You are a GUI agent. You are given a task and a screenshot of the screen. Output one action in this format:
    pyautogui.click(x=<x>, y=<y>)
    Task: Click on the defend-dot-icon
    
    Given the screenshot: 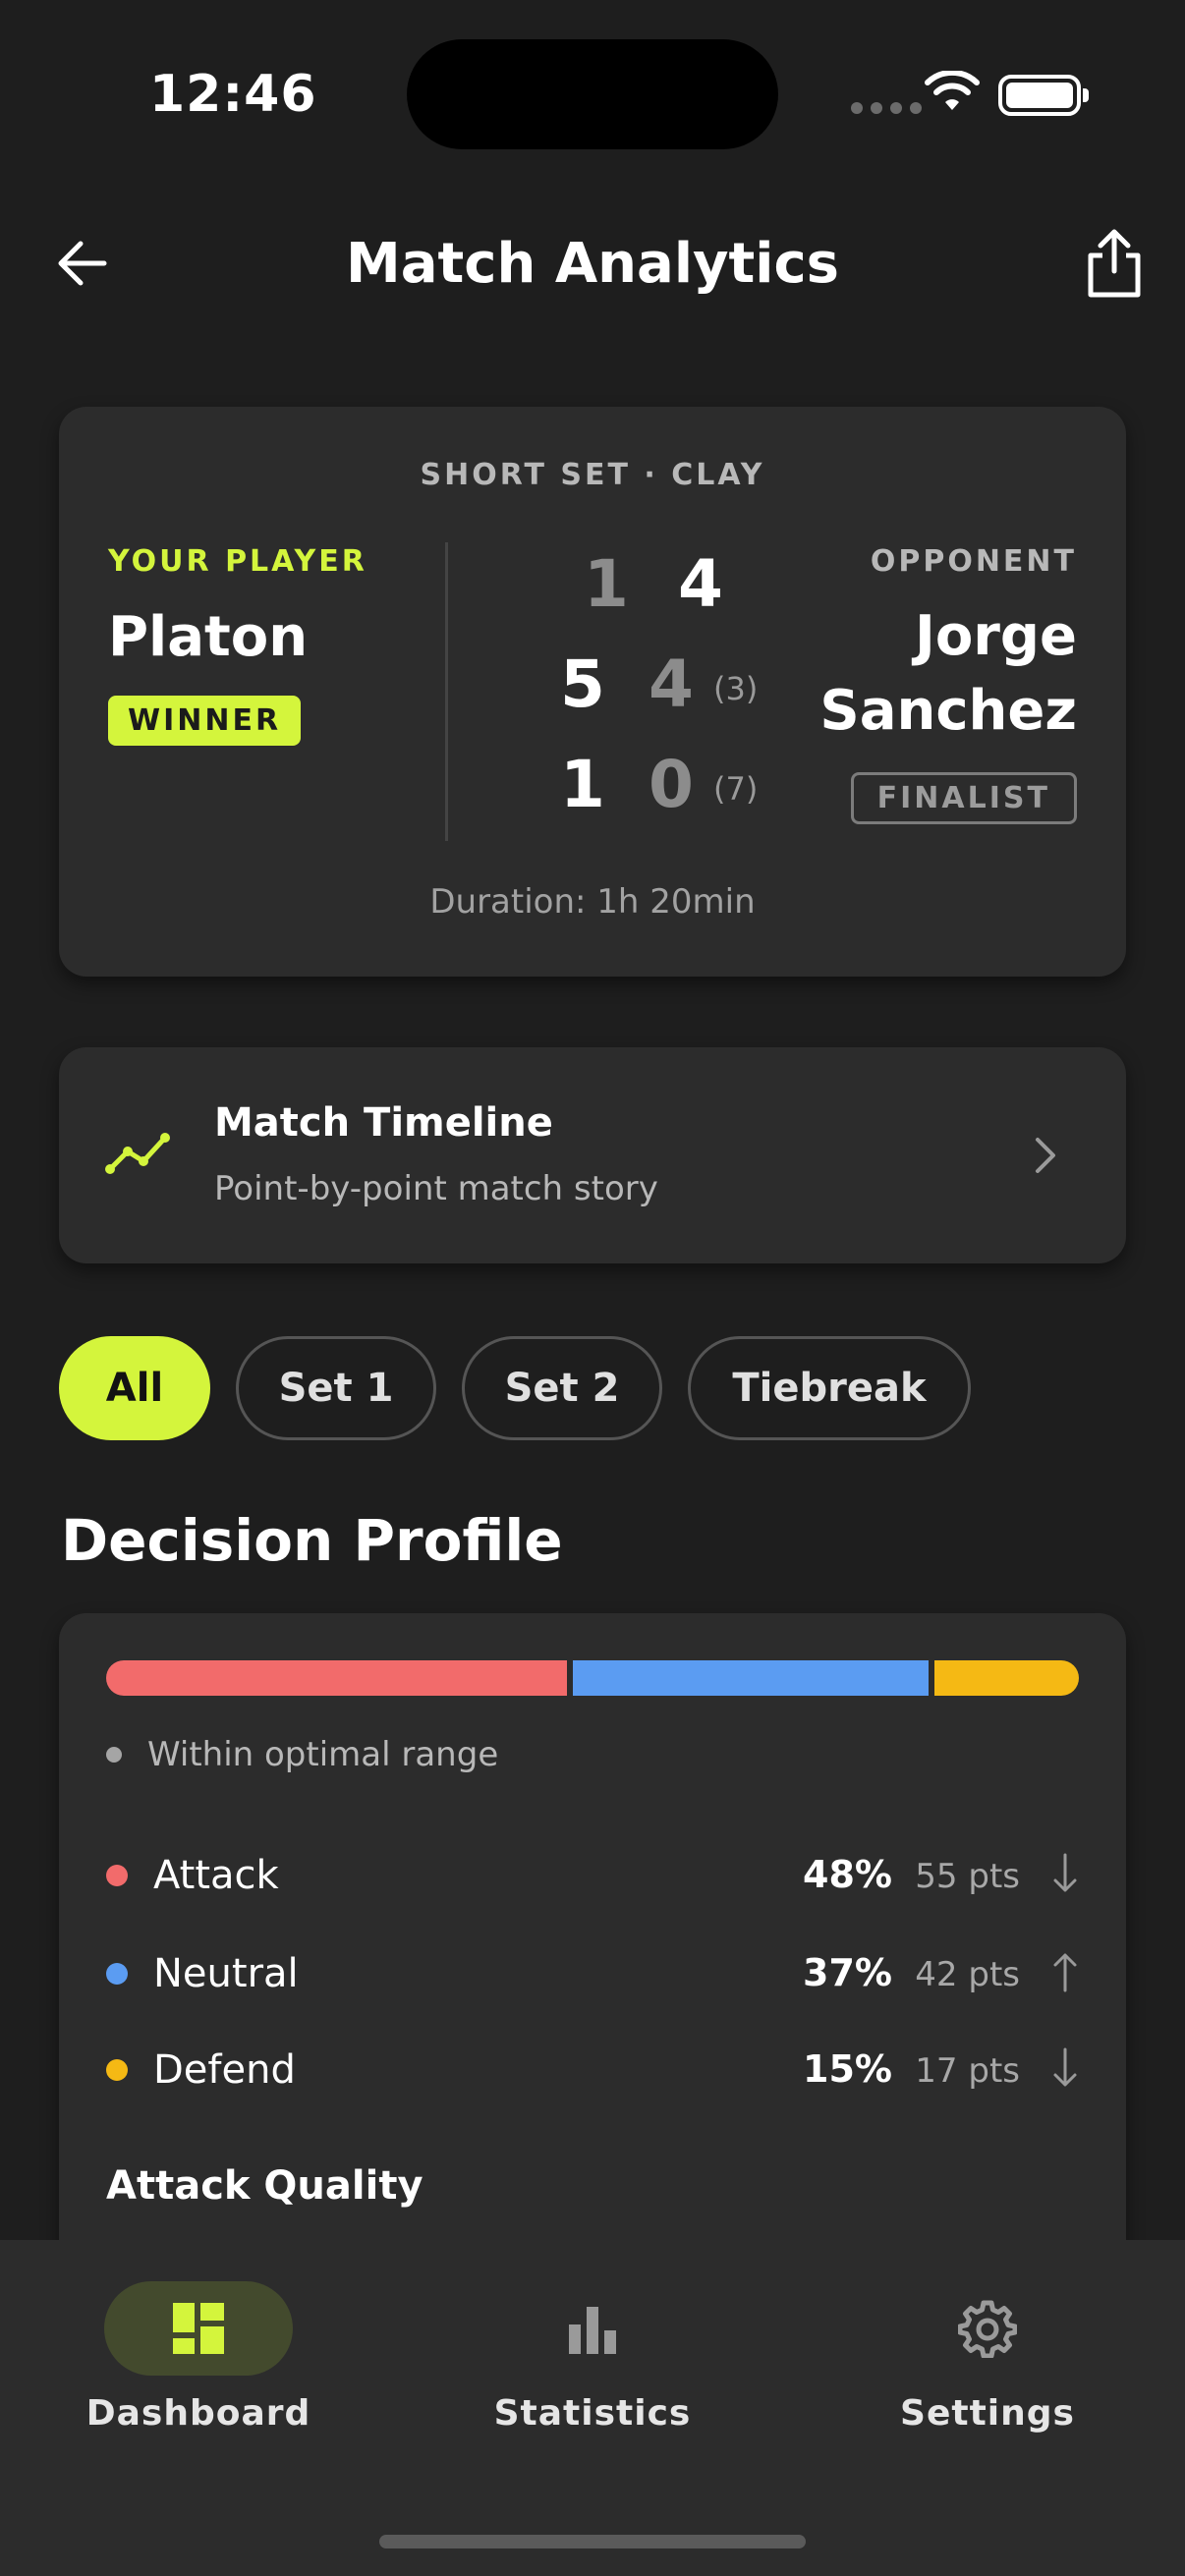 What is the action you would take?
    pyautogui.click(x=117, y=2070)
    